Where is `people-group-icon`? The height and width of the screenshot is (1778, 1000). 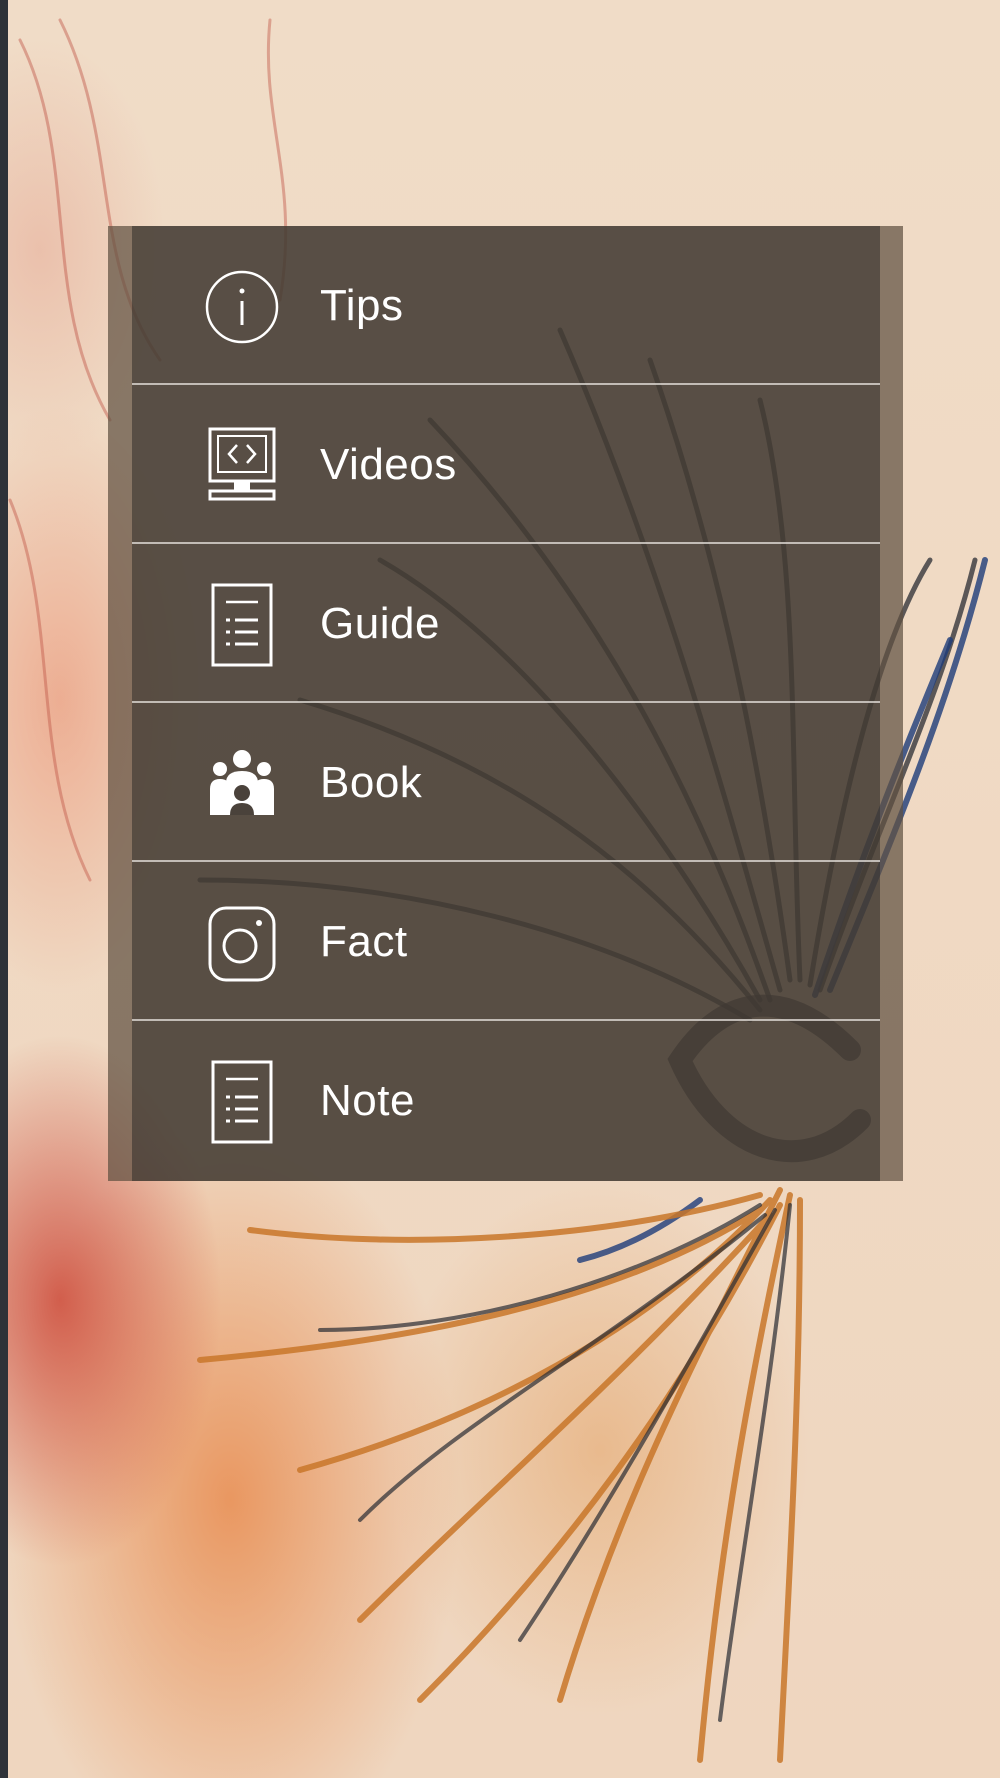
people-group-icon is located at coordinates (242, 784).